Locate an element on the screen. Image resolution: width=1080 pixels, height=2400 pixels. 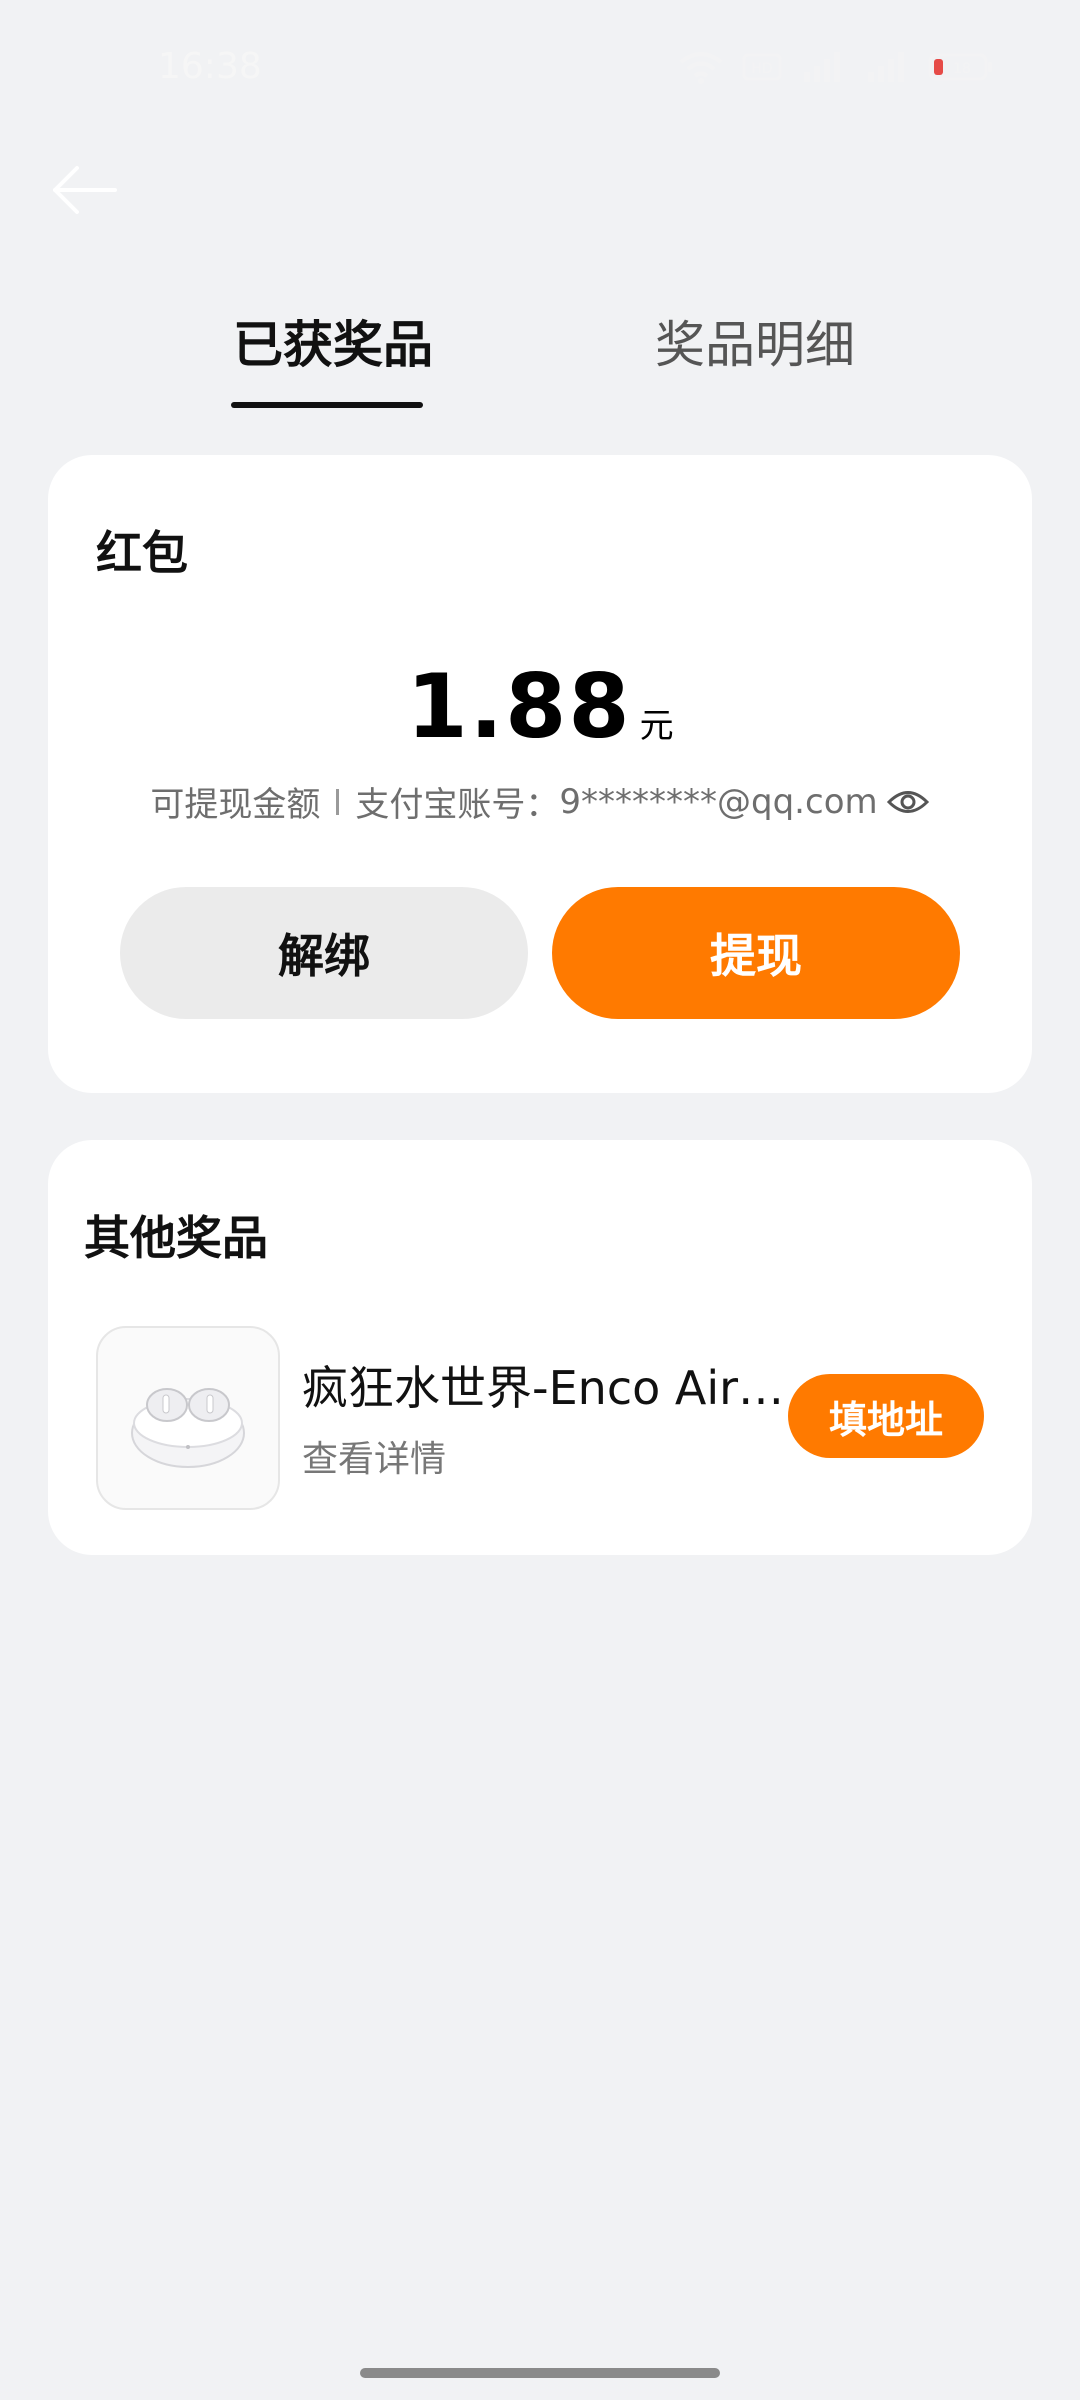
account-label: 支付宝账号： is located at coordinates (457, 805).